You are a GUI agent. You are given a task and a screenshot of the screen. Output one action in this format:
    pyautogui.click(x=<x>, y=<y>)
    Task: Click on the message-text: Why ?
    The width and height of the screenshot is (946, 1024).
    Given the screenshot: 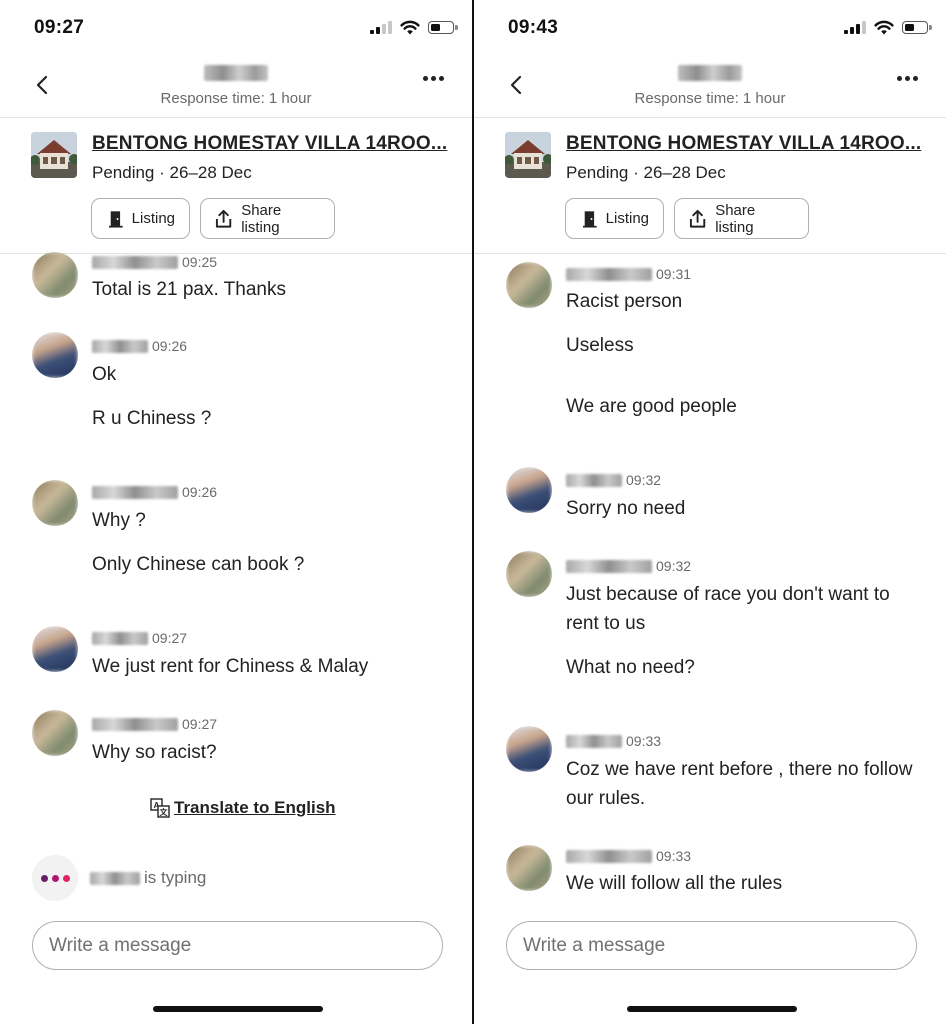 What is the action you would take?
    pyautogui.click(x=119, y=520)
    